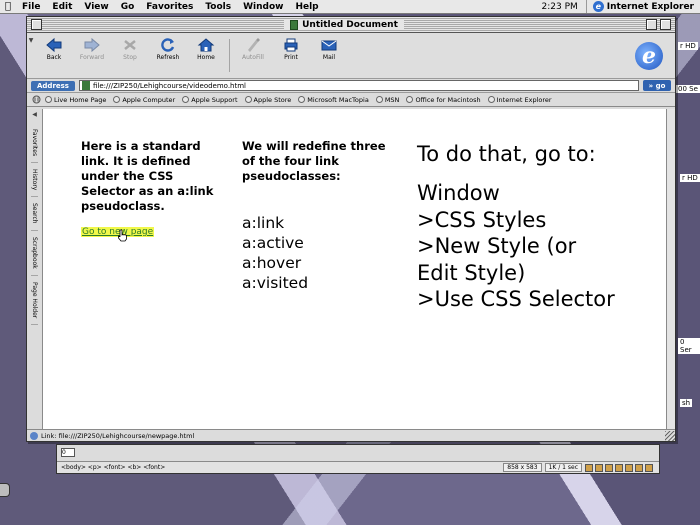  What do you see at coordinates (34, 253) in the screenshot?
I see `tab-scrapbook: Scrapbook` at bounding box center [34, 253].